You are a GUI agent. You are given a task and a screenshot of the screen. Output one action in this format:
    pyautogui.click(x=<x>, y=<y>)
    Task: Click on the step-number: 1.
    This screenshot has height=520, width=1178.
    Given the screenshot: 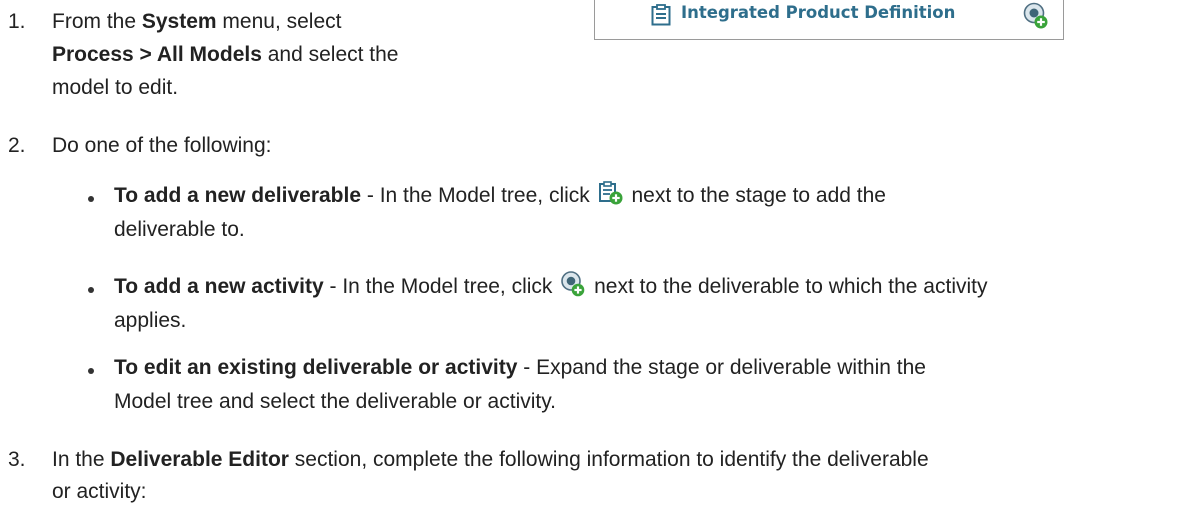 What is the action you would take?
    pyautogui.click(x=17, y=21)
    